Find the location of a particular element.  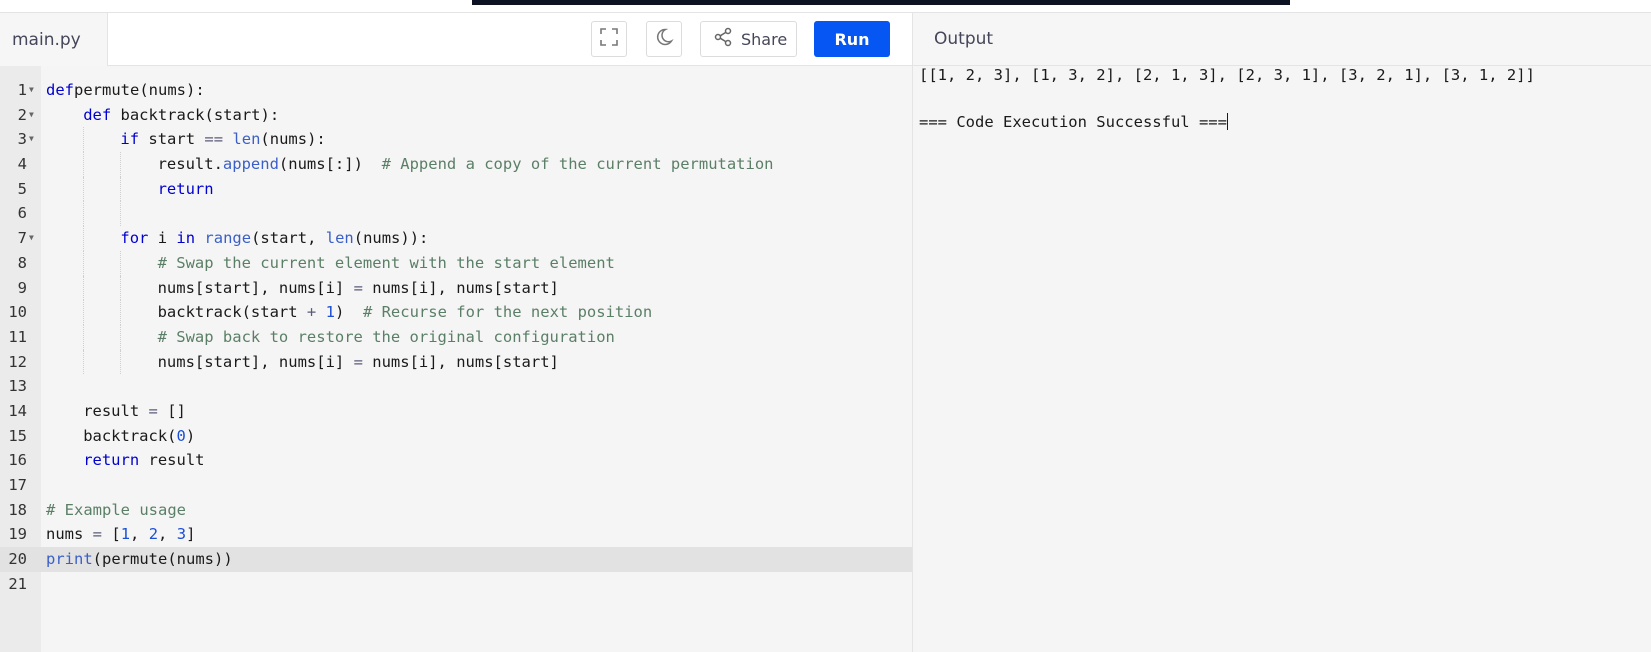

code-line: 14 result = [] is located at coordinates (456, 411).